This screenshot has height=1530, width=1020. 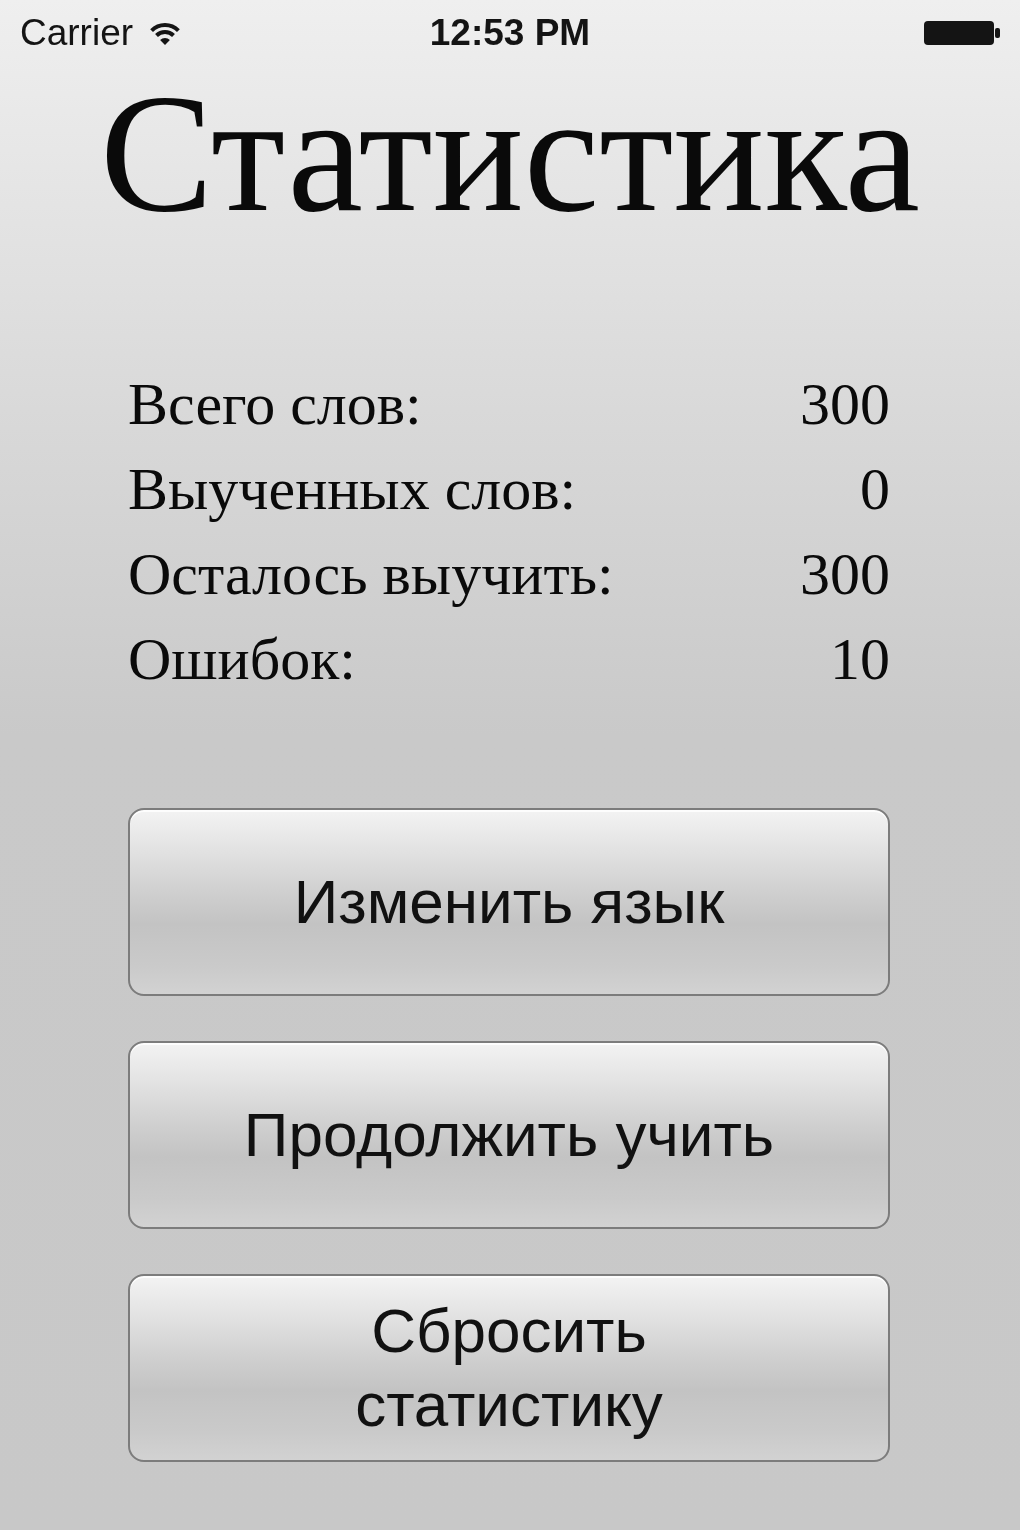 I want to click on stat-label: Всего слов:, so click(x=275, y=404).